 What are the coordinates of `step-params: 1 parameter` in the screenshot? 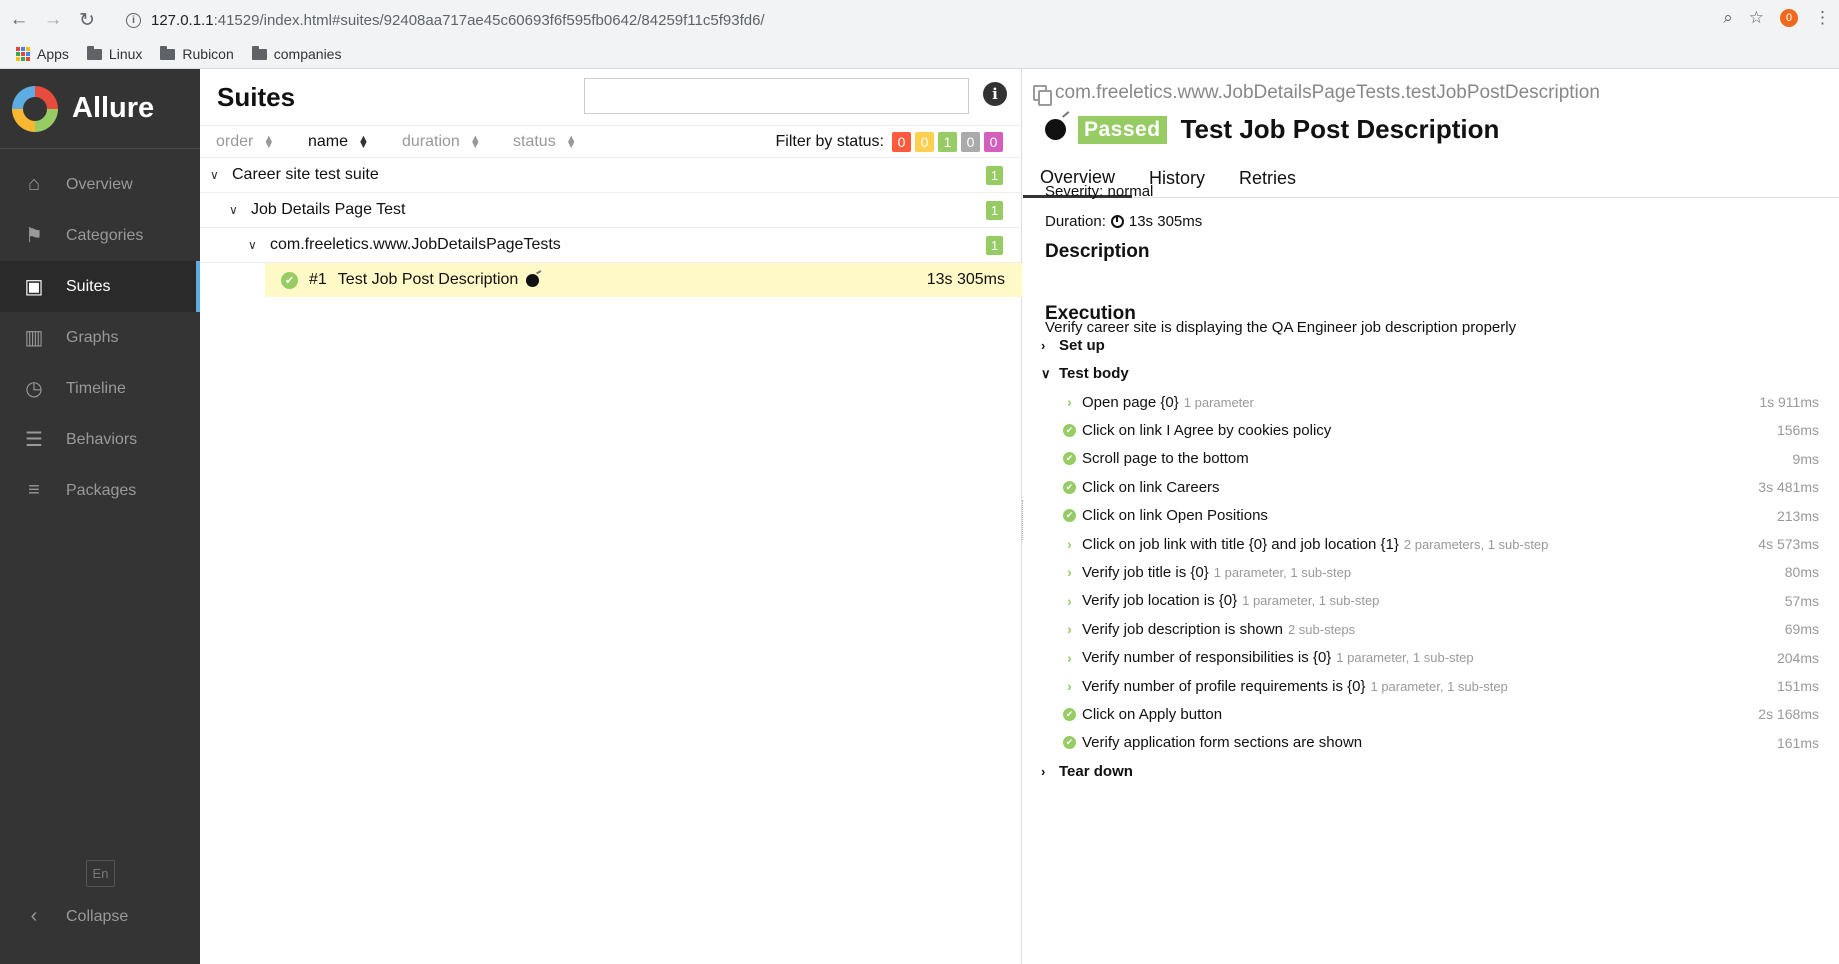 It's located at (1218, 402).